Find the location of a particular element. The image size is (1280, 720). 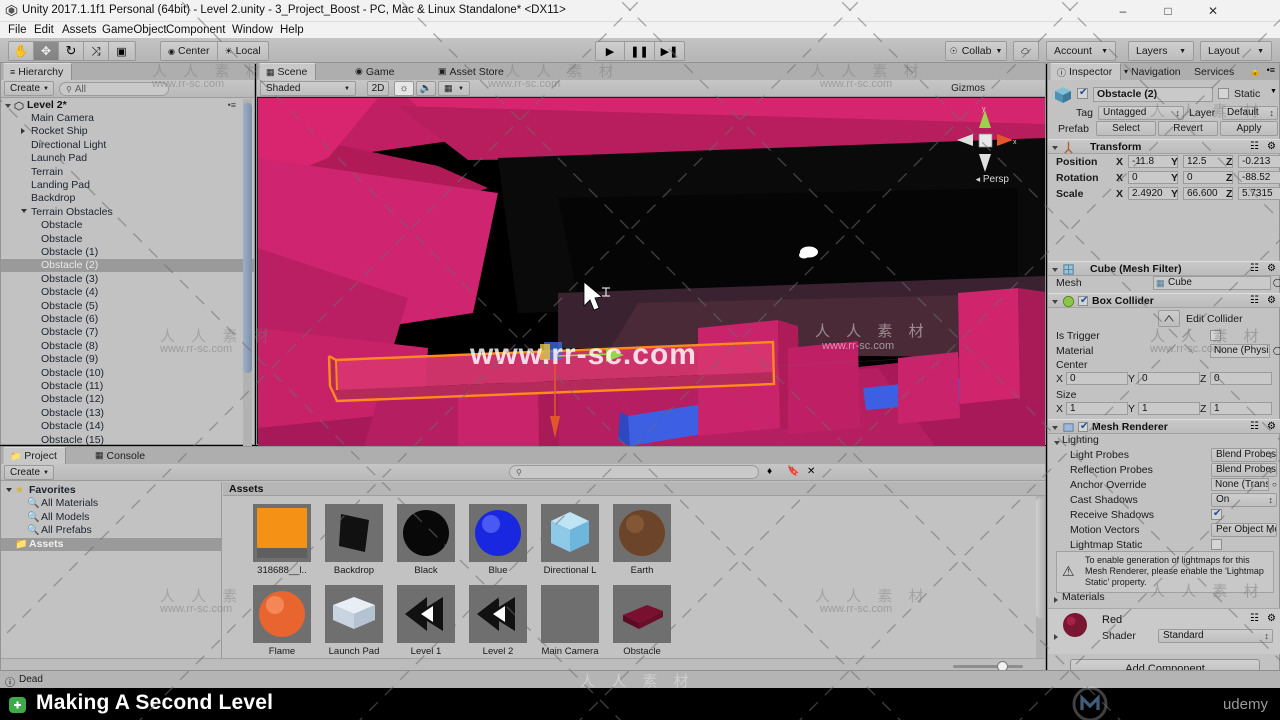

chevron-down-icon: ▼ is located at coordinates (1273, 91).